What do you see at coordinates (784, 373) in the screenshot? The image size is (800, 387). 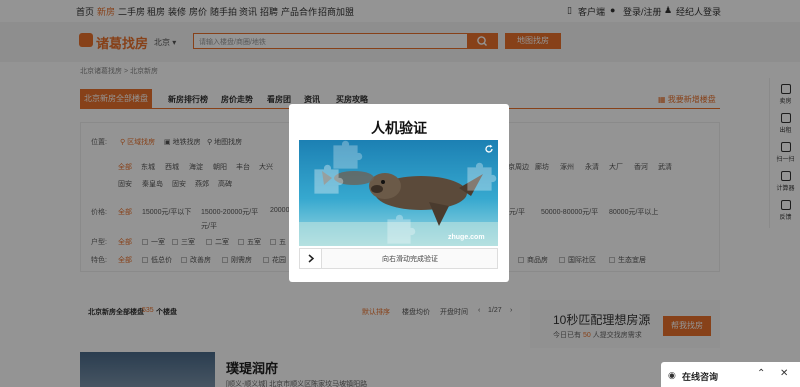 I see `close-icon: ✕` at bounding box center [784, 373].